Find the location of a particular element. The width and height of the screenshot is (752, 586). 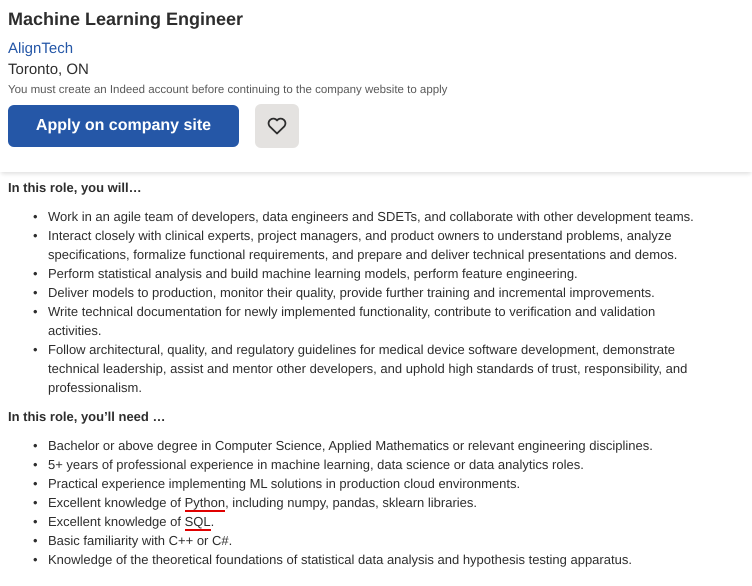

apply-button: Apply on company site is located at coordinates (123, 126).